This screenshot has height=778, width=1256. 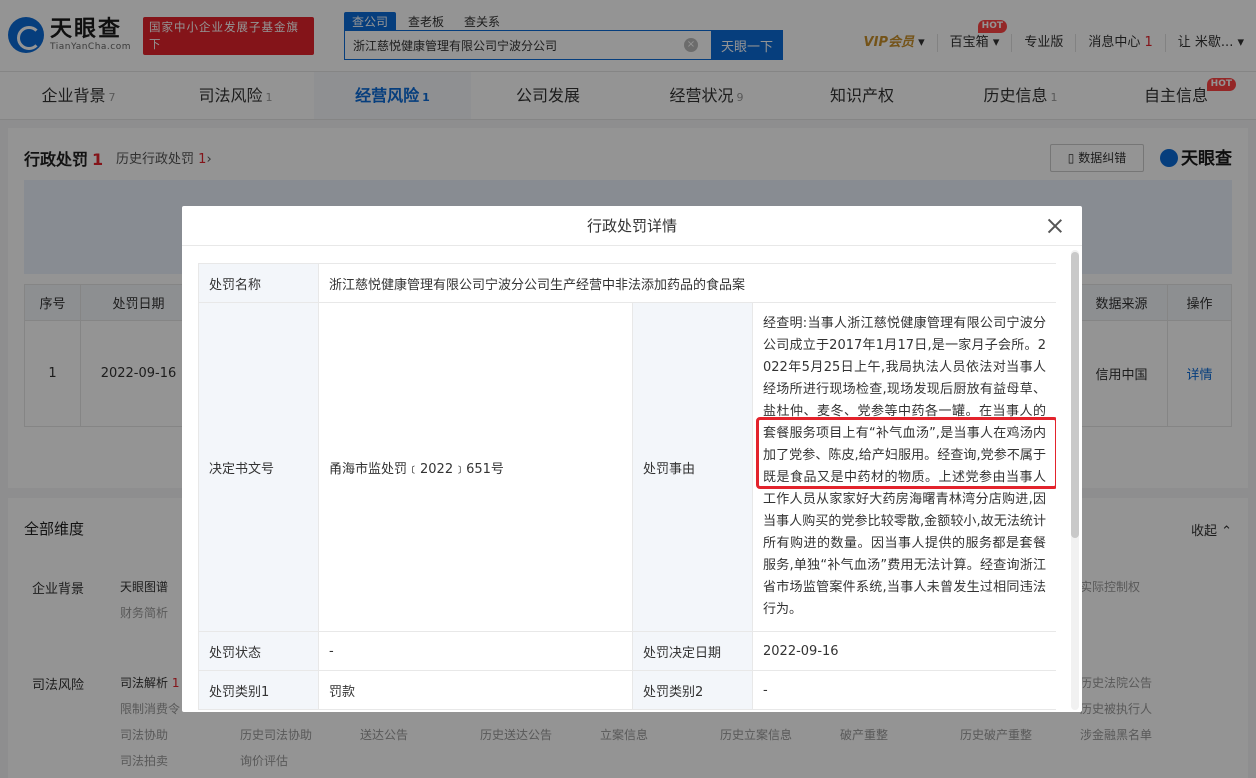 I want to click on label-doc-number: 决定书文号, so click(x=258, y=467).